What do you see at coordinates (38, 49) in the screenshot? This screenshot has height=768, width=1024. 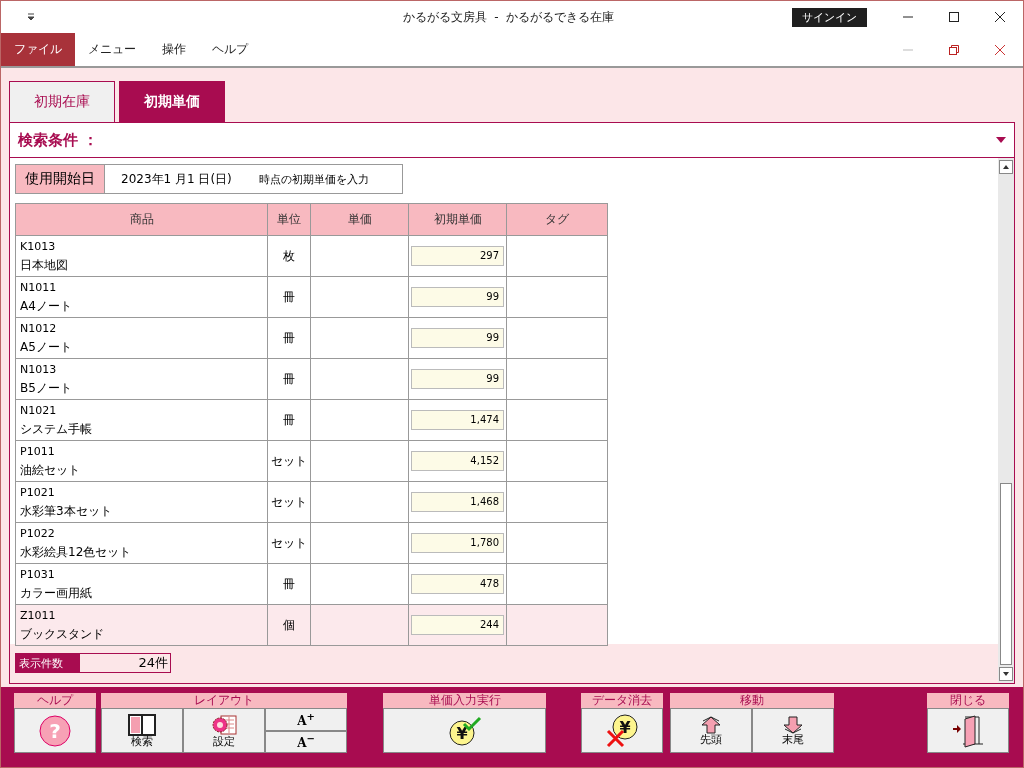 I see `menu-item: ファイル` at bounding box center [38, 49].